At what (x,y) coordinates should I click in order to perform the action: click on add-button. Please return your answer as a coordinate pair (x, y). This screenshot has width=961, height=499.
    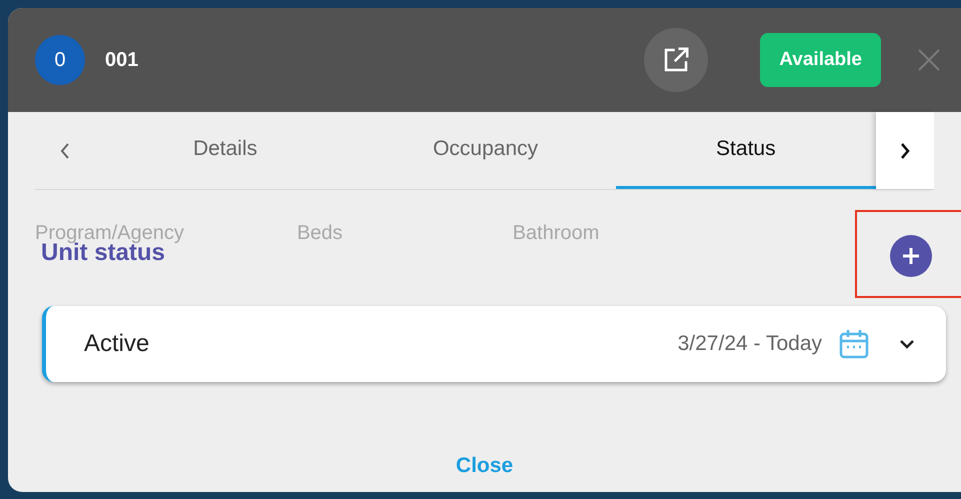
    Looking at the image, I should click on (911, 256).